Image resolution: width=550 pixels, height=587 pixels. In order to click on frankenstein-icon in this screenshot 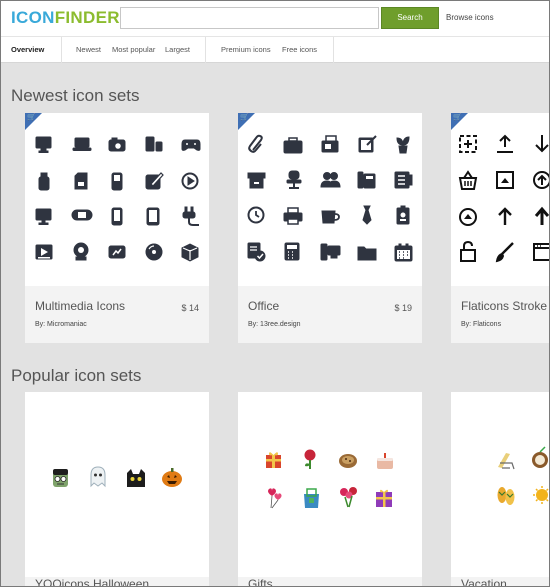, I will do `click(60, 478)`.